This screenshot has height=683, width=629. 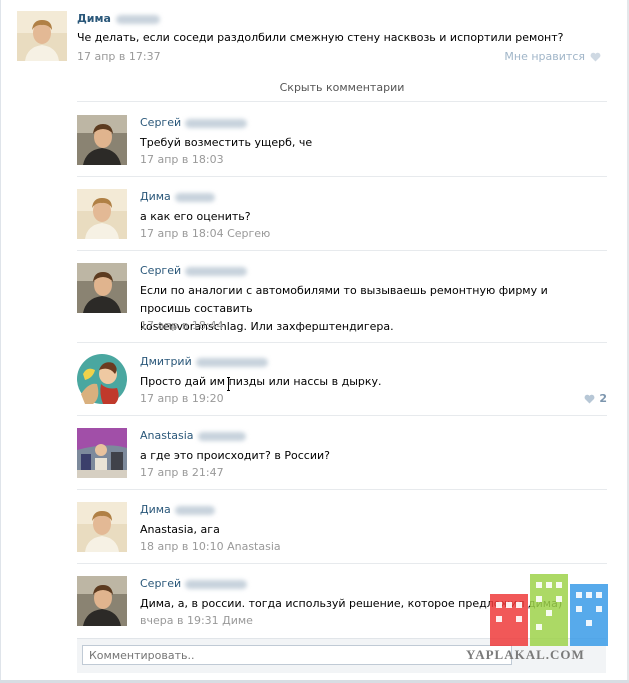 I want to click on comment-text: Просто дай им пизды или нассы в дырку., so click(x=261, y=381).